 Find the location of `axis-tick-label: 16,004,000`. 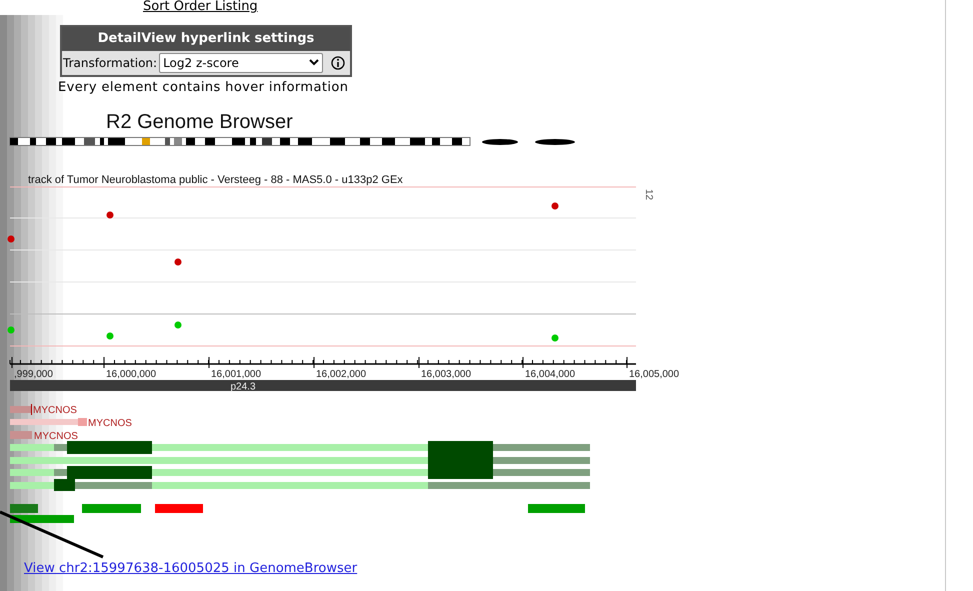

axis-tick-label: 16,004,000 is located at coordinates (550, 374).